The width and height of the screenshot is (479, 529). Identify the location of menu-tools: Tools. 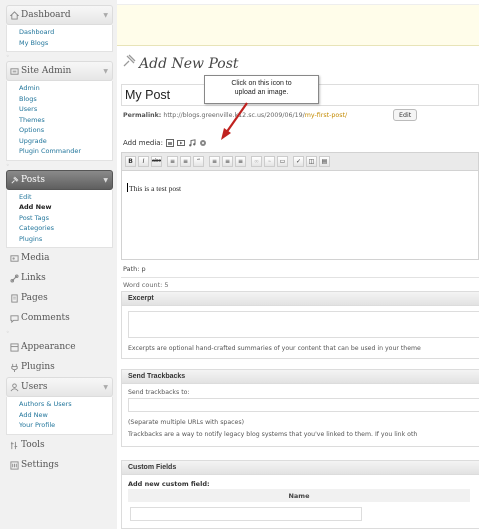
(59, 445).